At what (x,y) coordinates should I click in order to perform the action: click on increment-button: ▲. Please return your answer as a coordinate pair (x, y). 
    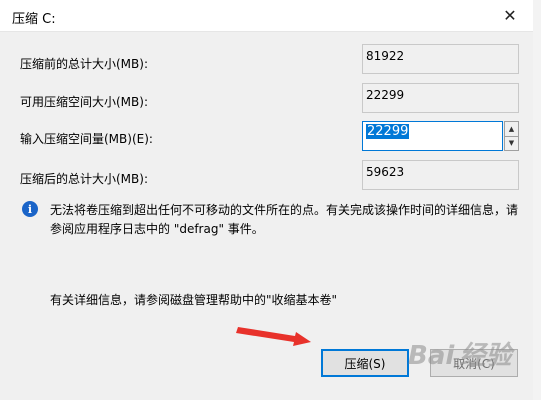
    Looking at the image, I should click on (511, 129).